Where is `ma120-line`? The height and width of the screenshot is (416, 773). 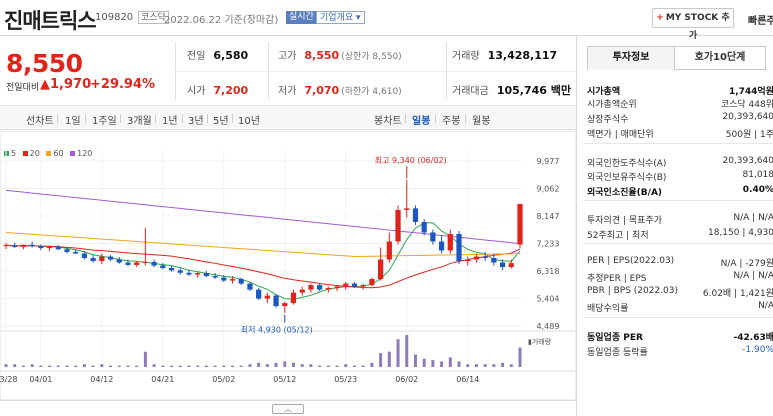
ma120-line is located at coordinates (263, 217).